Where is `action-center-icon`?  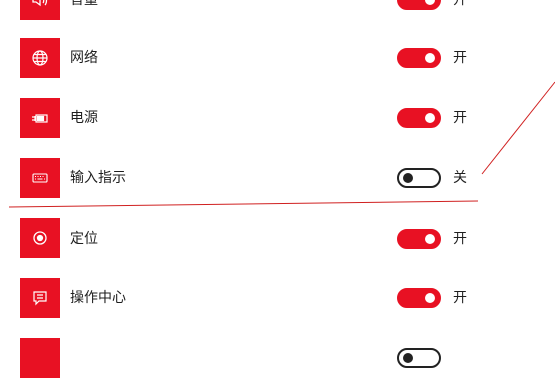 action-center-icon is located at coordinates (40, 298).